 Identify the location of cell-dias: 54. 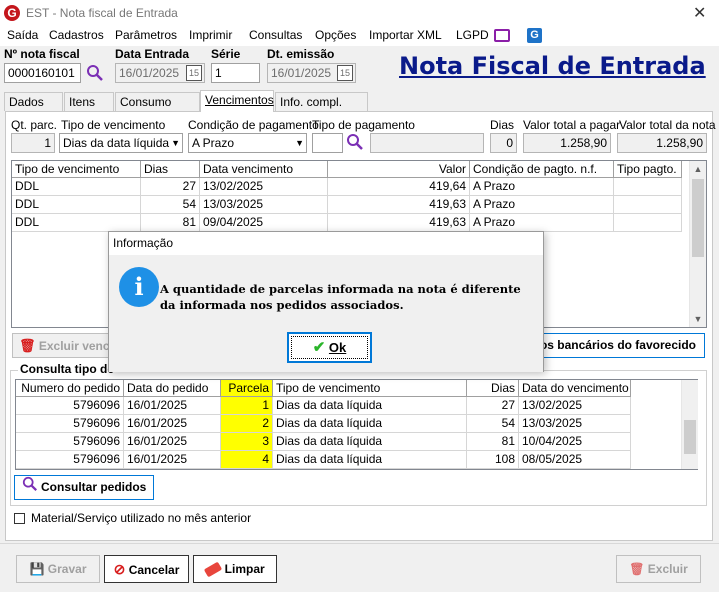
(170, 205).